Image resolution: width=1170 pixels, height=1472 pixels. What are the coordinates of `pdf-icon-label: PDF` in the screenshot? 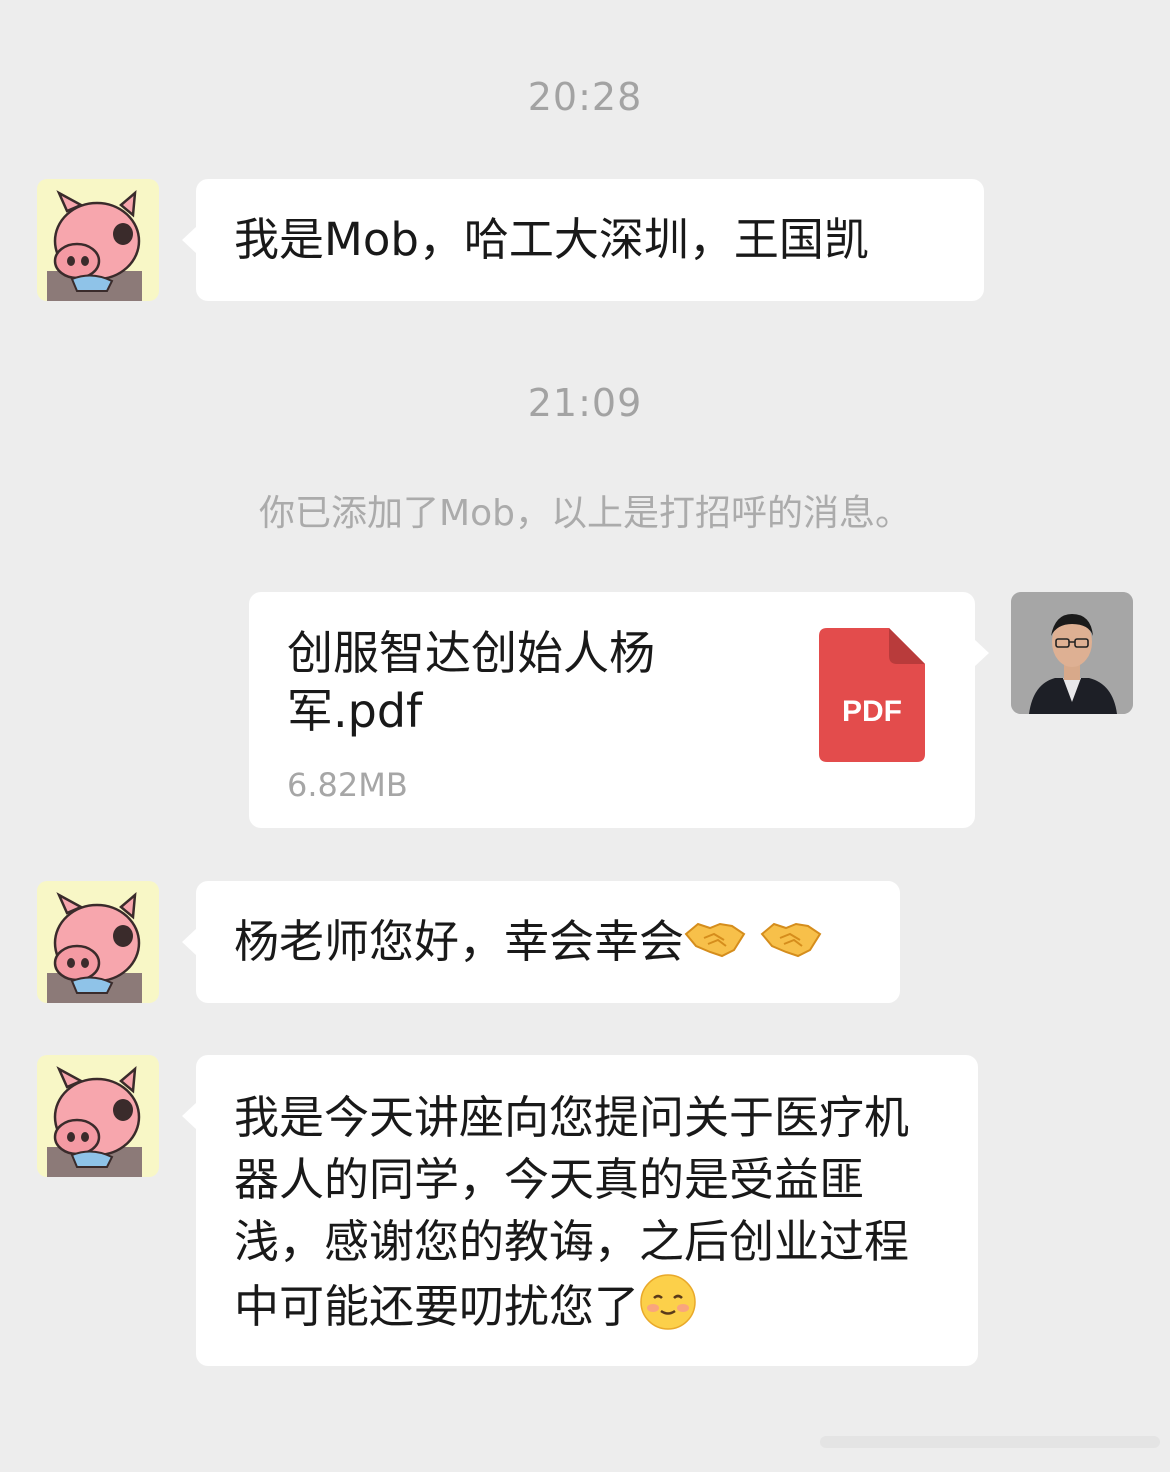 It's located at (872, 711).